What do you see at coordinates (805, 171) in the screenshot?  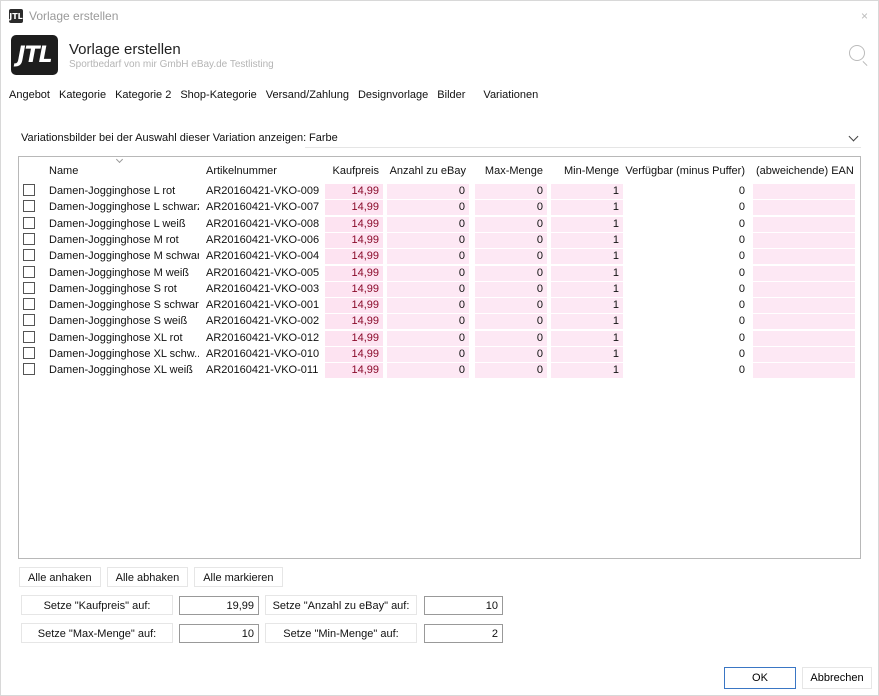 I see `column-header-ean: (abweichende) EAN` at bounding box center [805, 171].